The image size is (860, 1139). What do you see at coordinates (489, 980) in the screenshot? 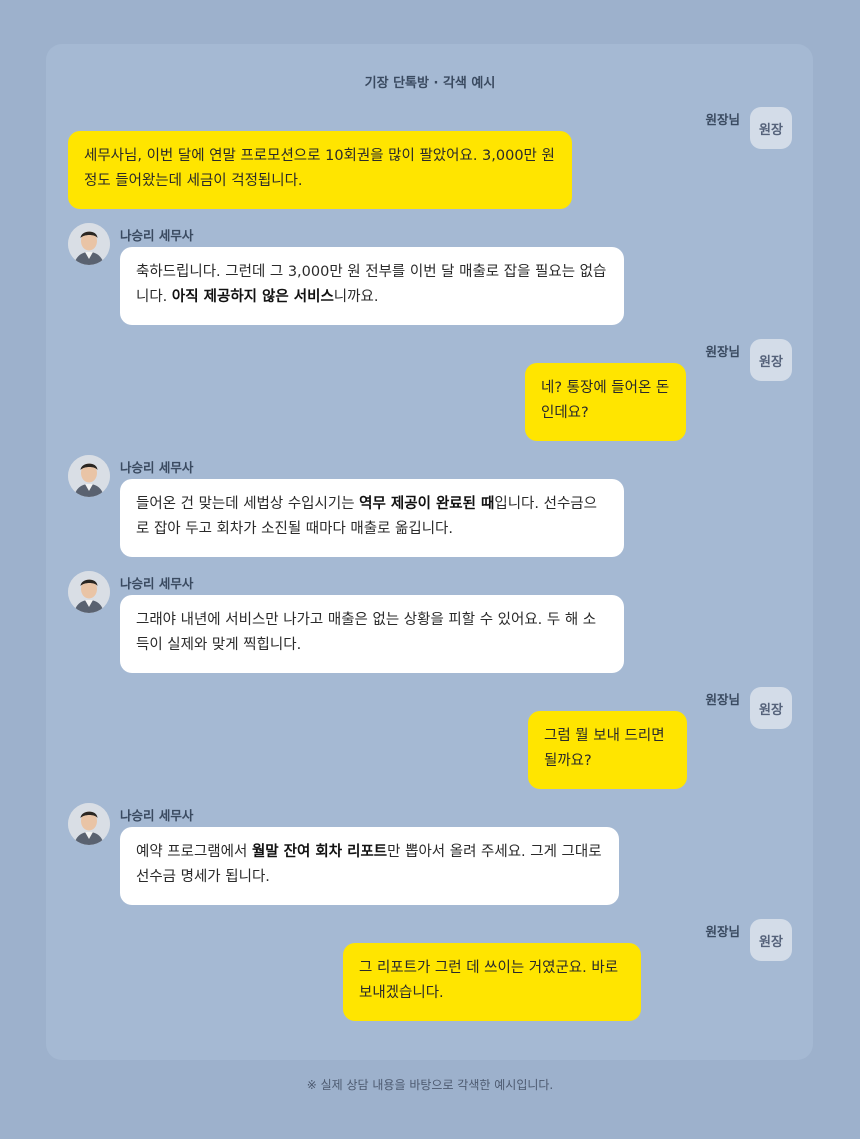
I see `message-text: 그 리포트가 그런 데 쓰이는 거였군요. 바로 보내겠습니다.` at bounding box center [489, 980].